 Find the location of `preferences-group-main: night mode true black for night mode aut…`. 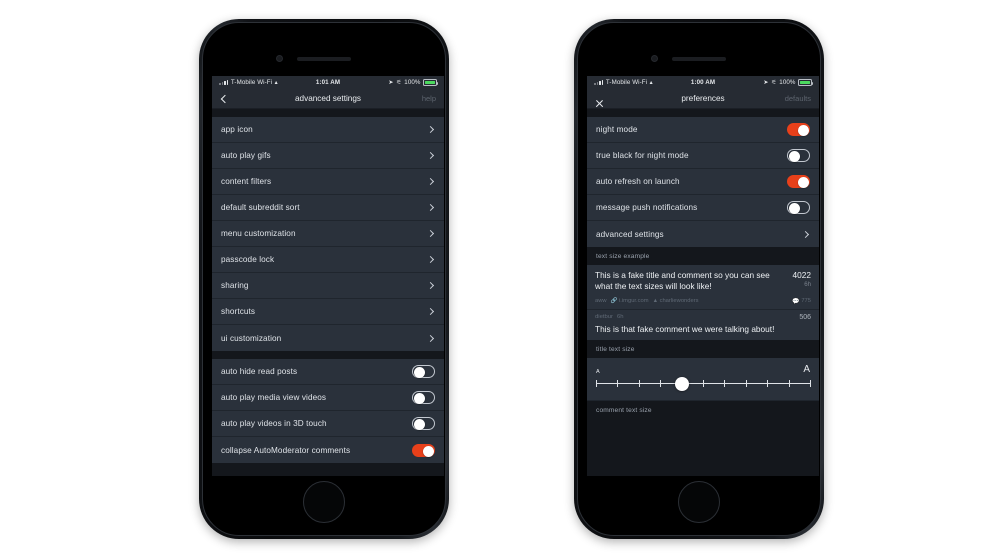

preferences-group-main: night mode true black for night mode aut… is located at coordinates (703, 182).